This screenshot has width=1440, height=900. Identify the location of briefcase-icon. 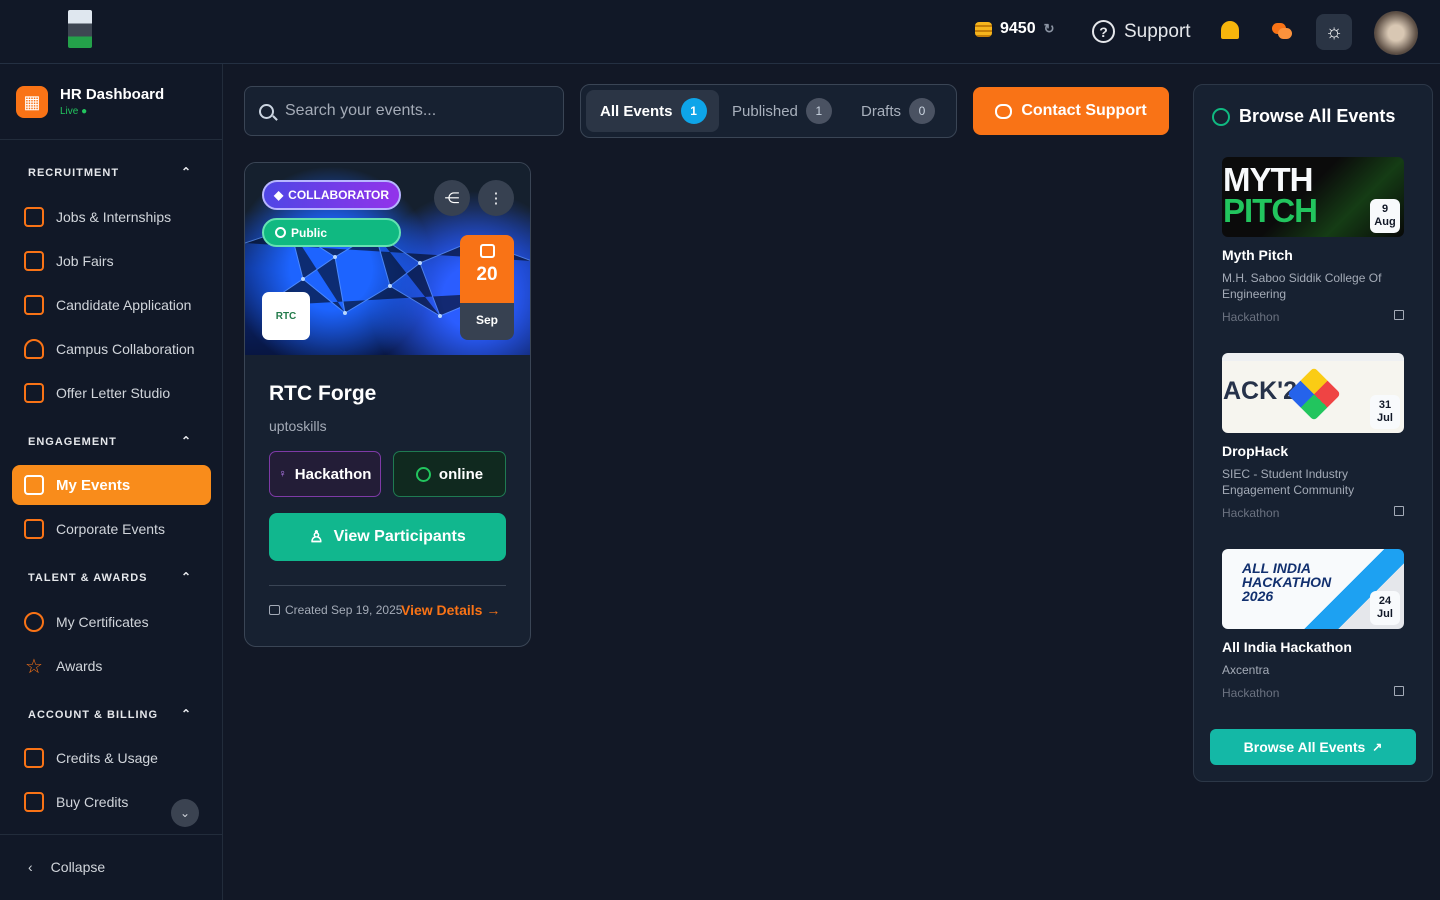
(34, 217).